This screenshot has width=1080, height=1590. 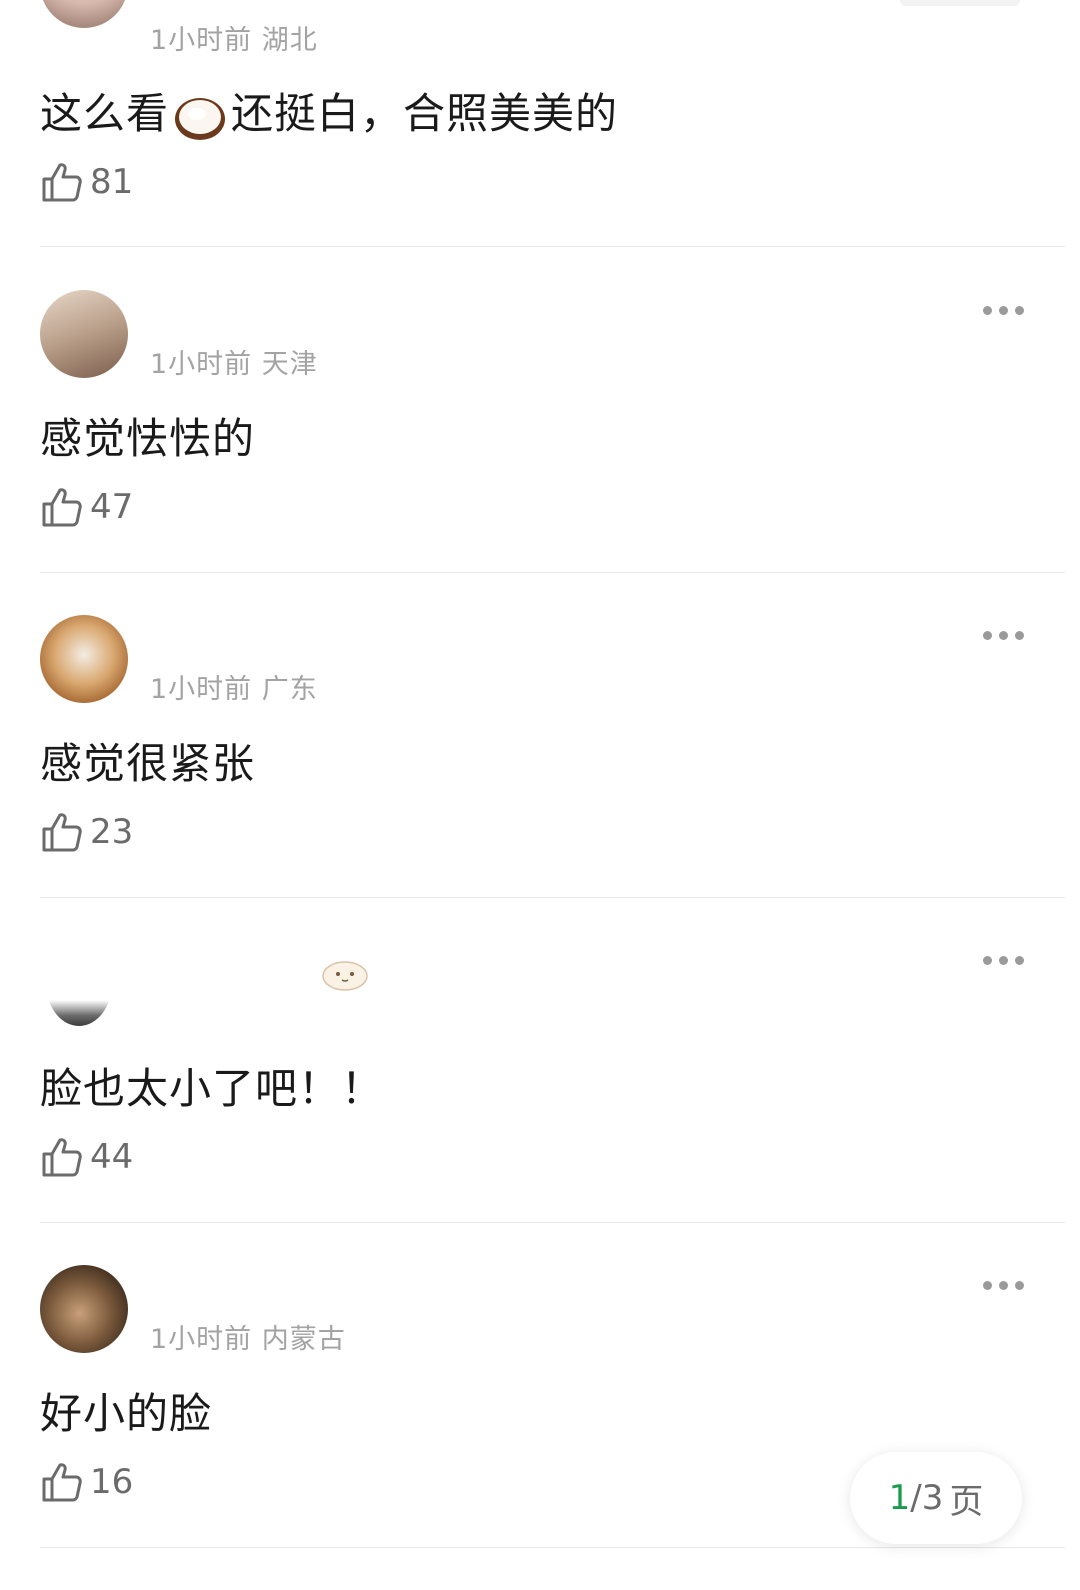 What do you see at coordinates (86, 1157) in the screenshot?
I see `like-button: 44` at bounding box center [86, 1157].